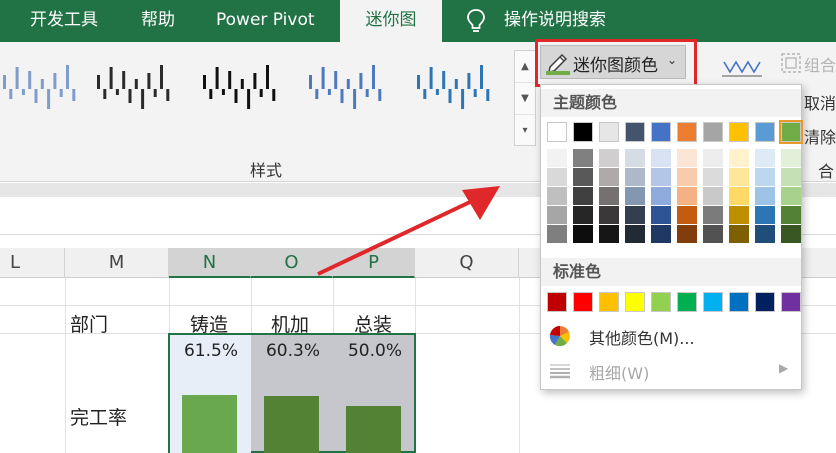  I want to click on gallery-down-button: ▼, so click(525, 99).